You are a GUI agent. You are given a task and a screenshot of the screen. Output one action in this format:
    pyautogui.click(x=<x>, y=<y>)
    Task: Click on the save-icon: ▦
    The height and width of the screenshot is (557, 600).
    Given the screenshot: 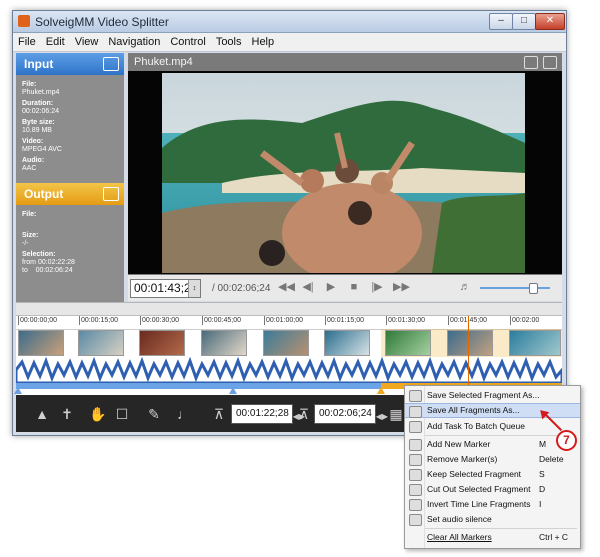 What is the action you would take?
    pyautogui.click(x=396, y=414)
    